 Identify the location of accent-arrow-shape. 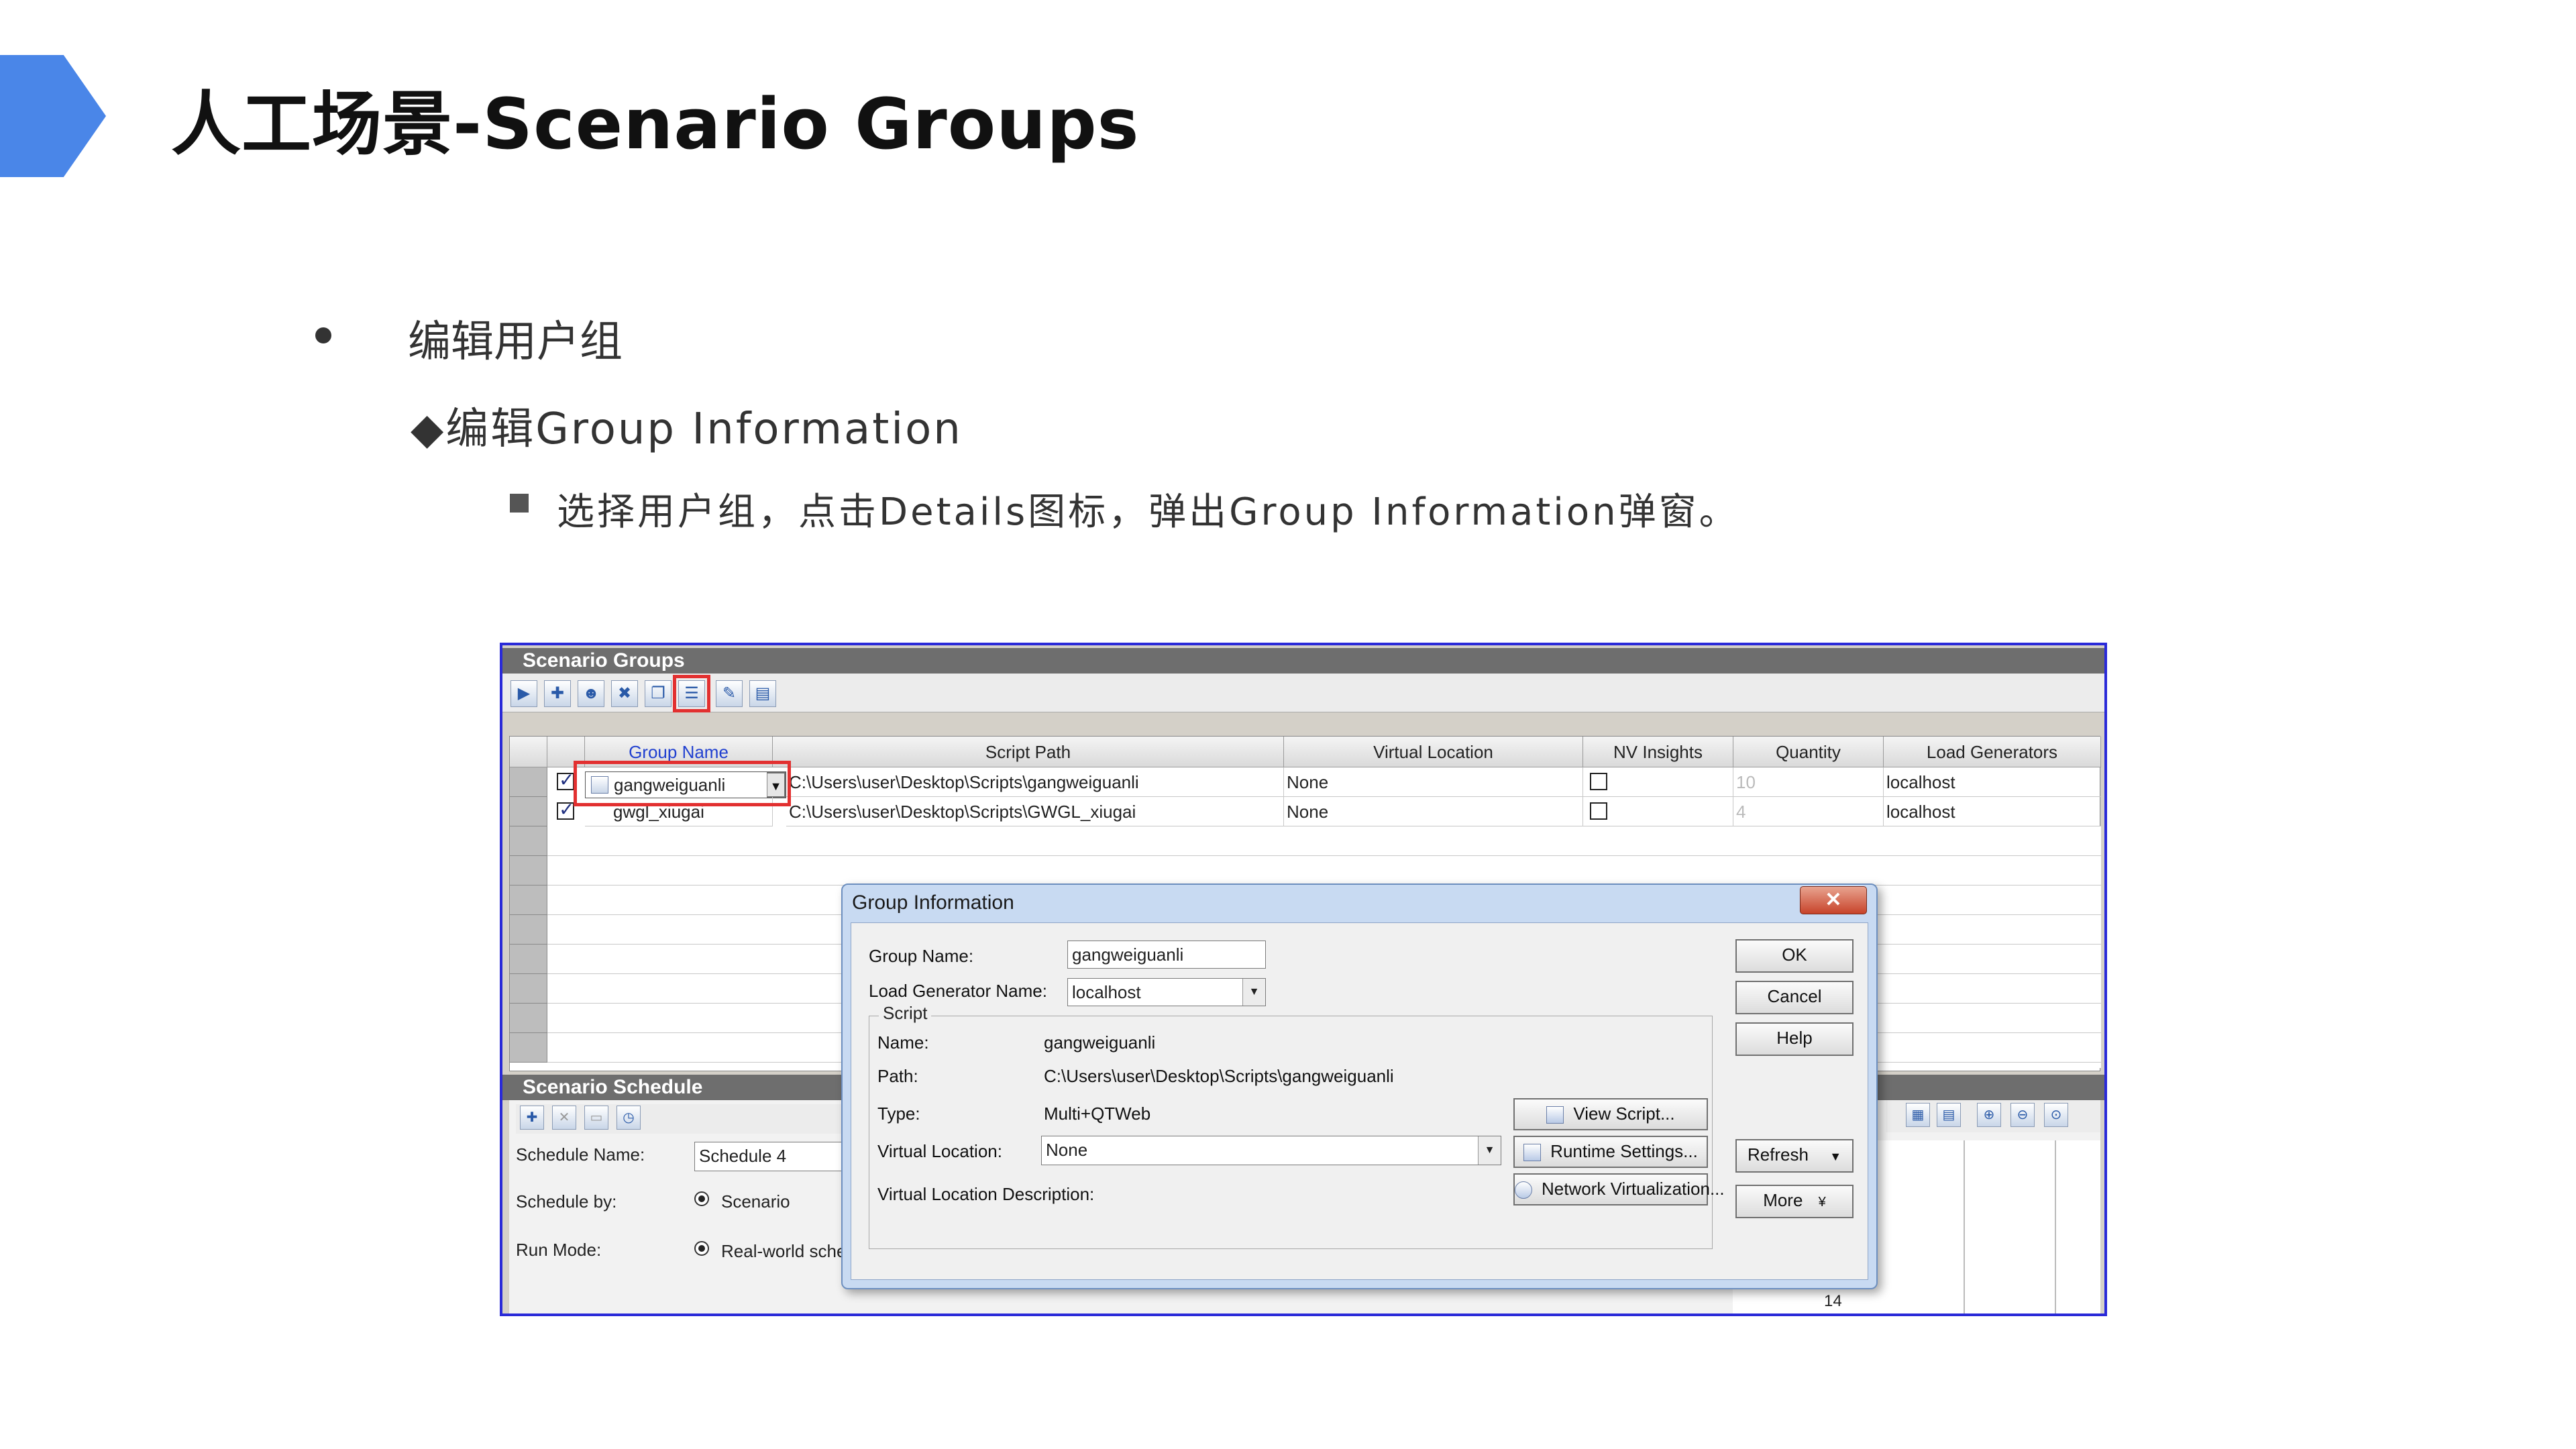
(53, 116).